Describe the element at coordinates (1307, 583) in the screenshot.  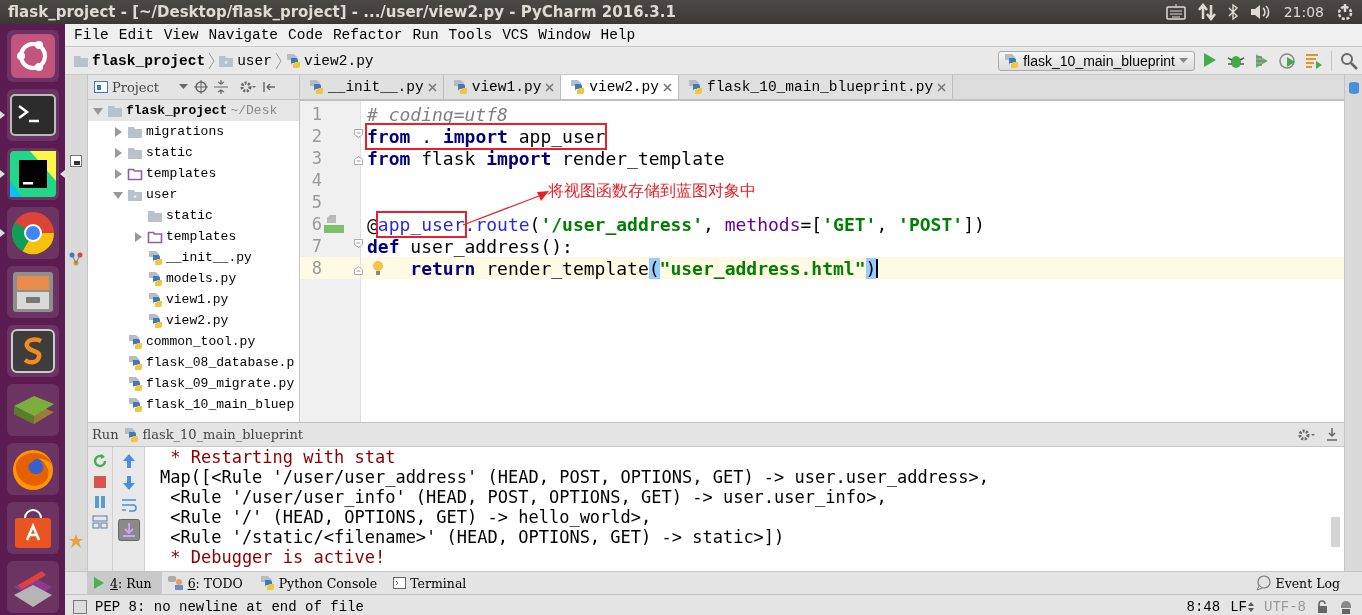
I see `event-log-button: Event Log` at that location.